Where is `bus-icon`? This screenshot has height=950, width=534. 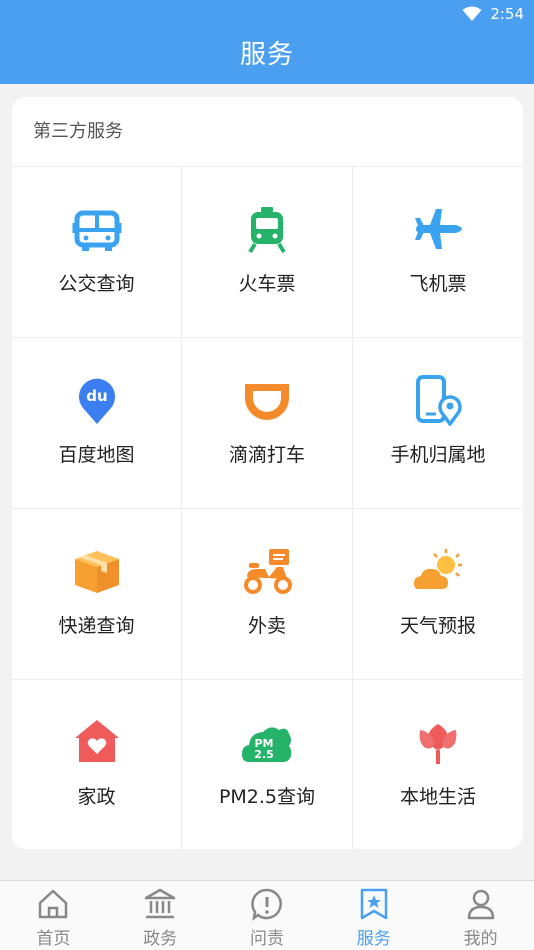 bus-icon is located at coordinates (97, 229).